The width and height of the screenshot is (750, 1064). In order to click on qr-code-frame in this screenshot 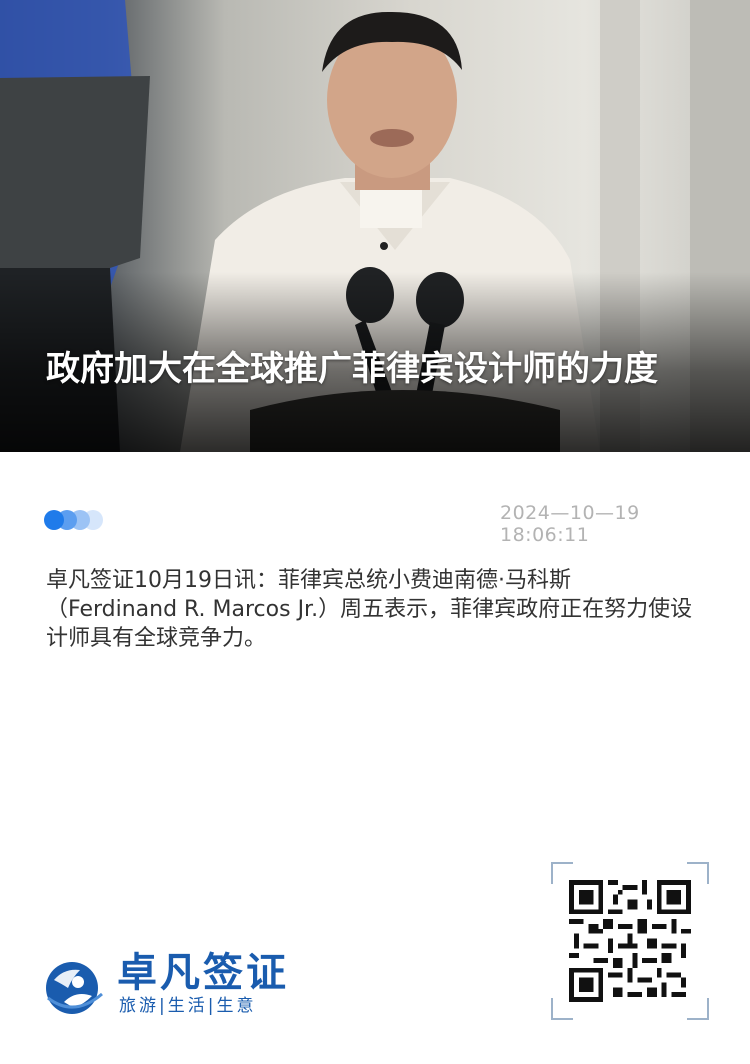, I will do `click(630, 941)`.